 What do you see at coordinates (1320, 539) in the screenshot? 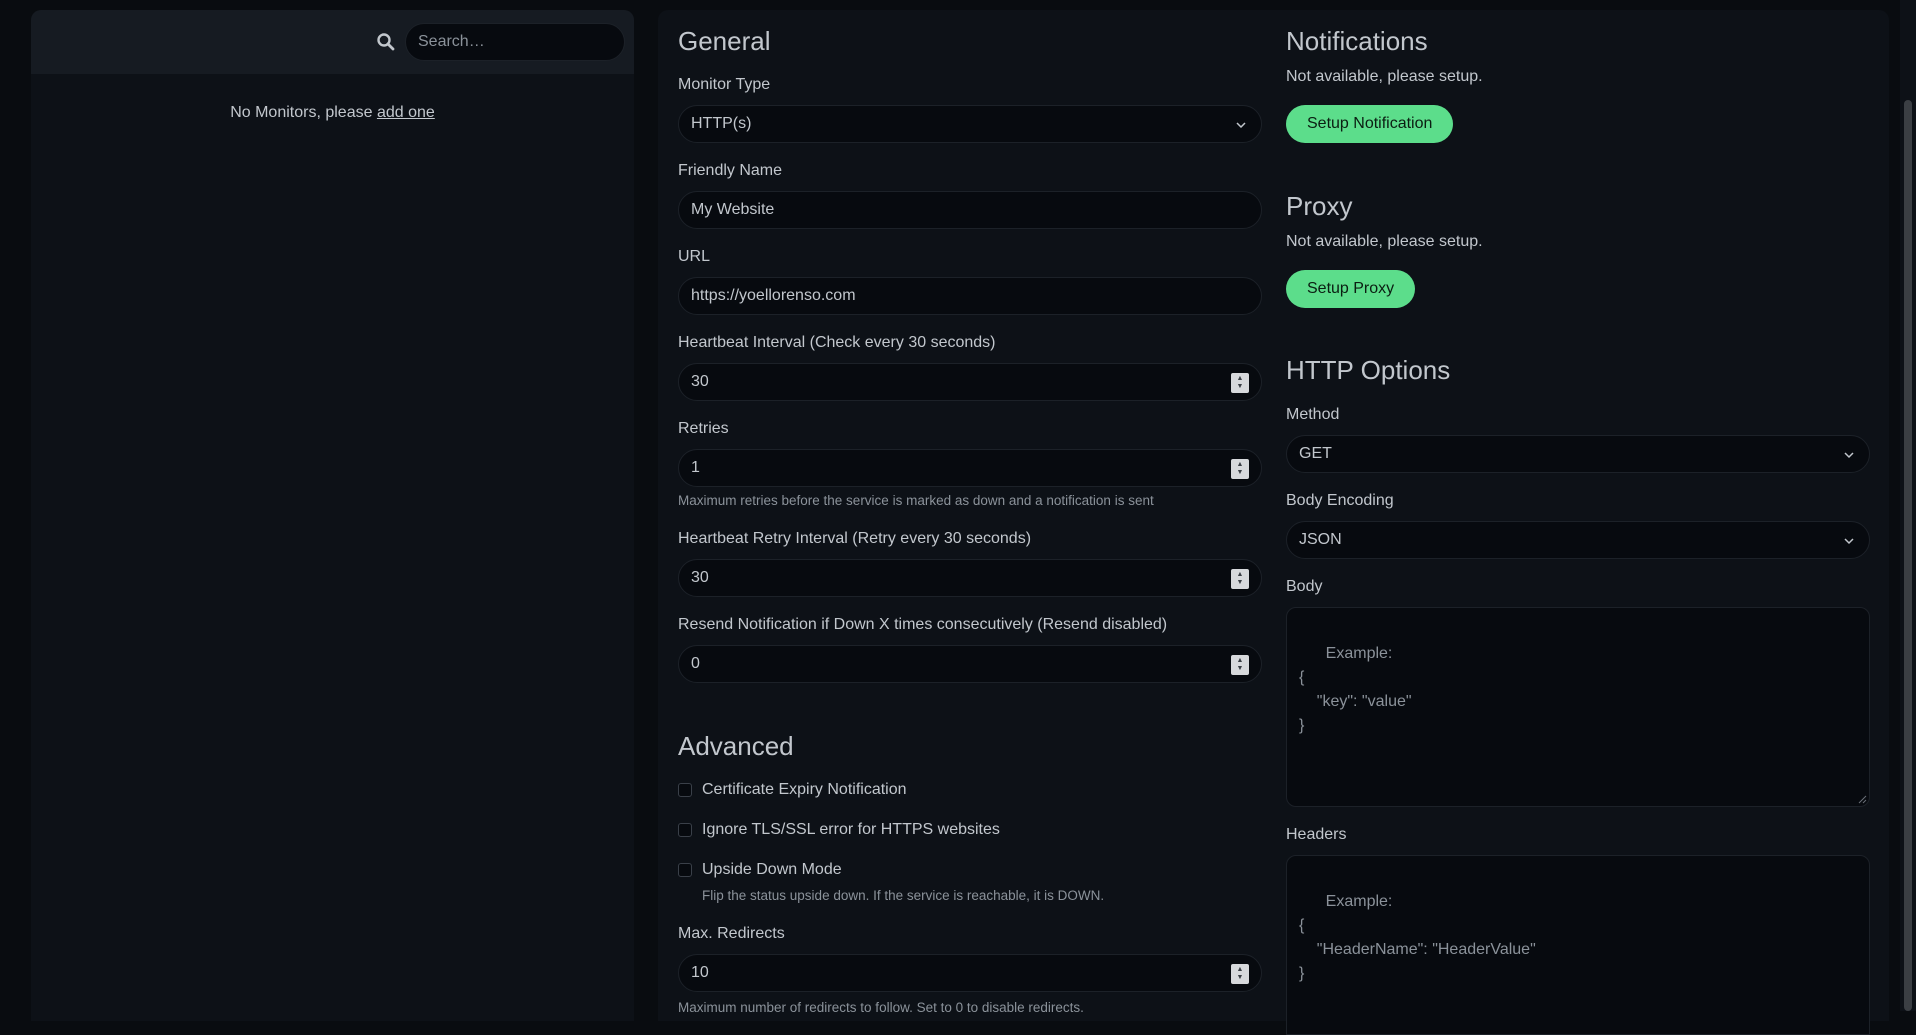
I see `body-encoding-value: JSON` at bounding box center [1320, 539].